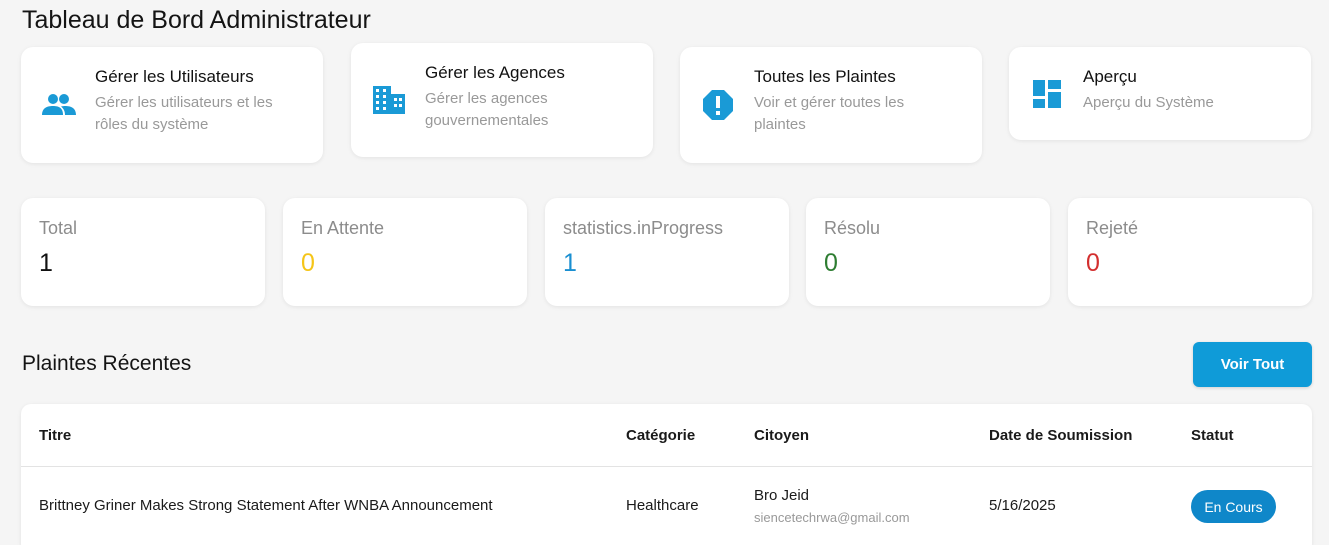 This screenshot has width=1329, height=545. I want to click on view-all-button: Voir Tout, so click(1252, 364).